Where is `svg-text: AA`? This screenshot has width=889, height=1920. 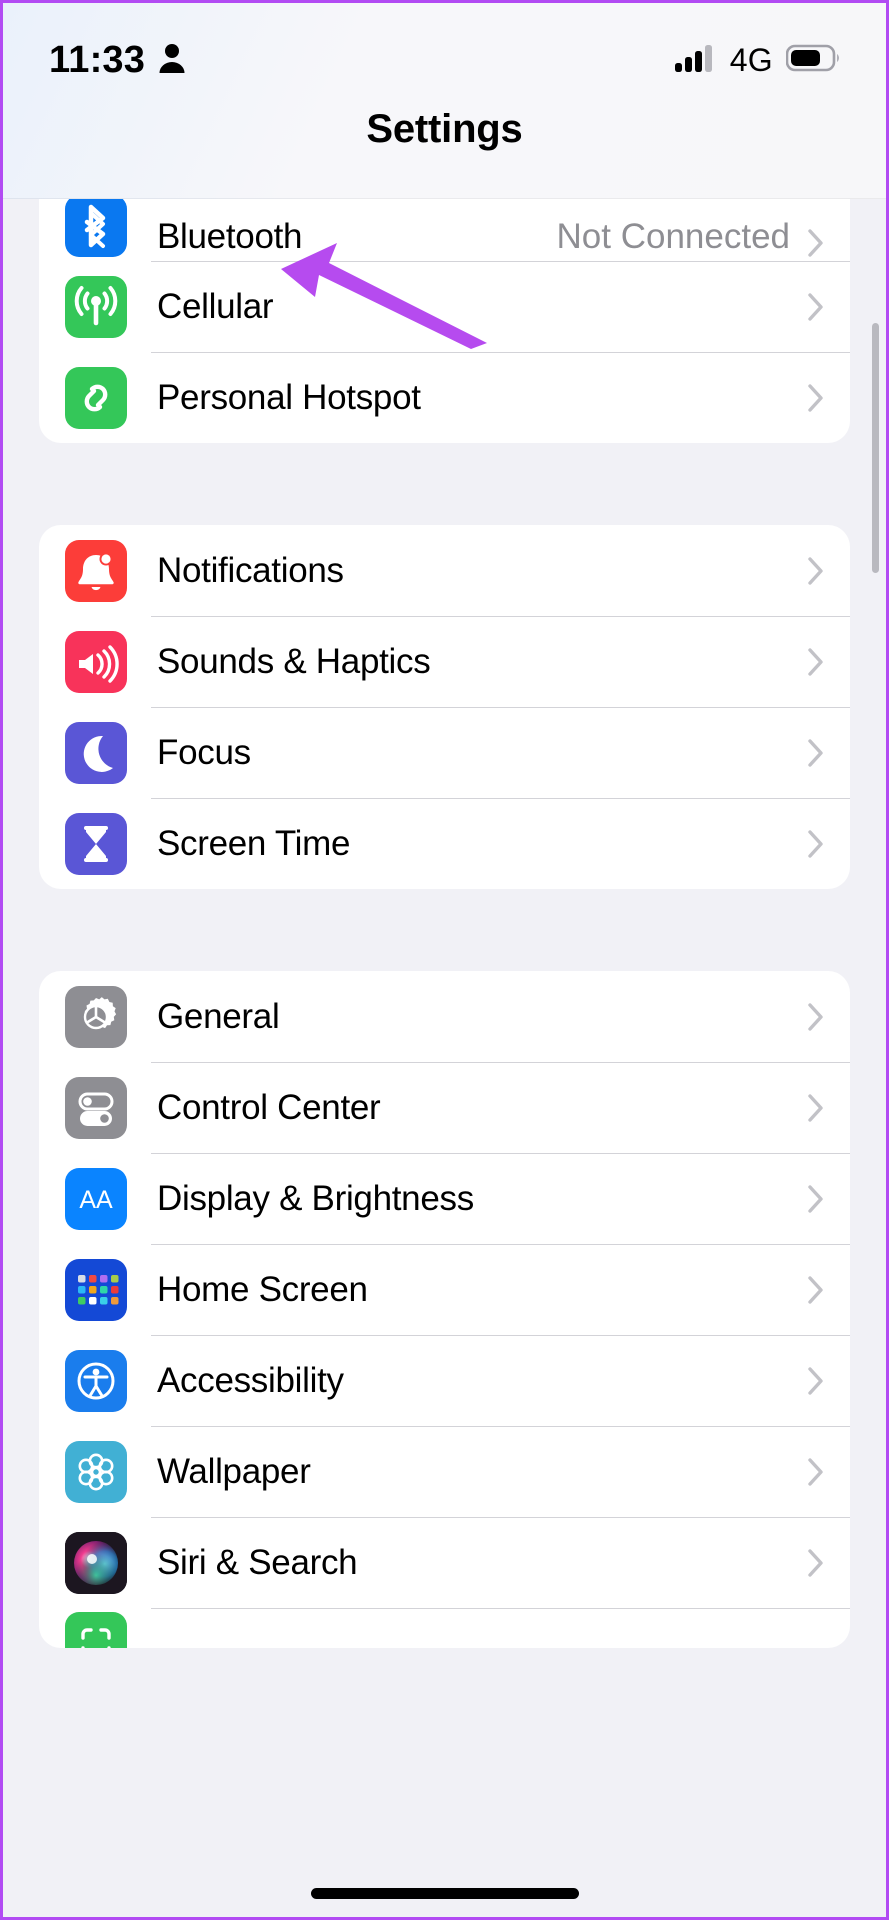 svg-text: AA is located at coordinates (96, 1200).